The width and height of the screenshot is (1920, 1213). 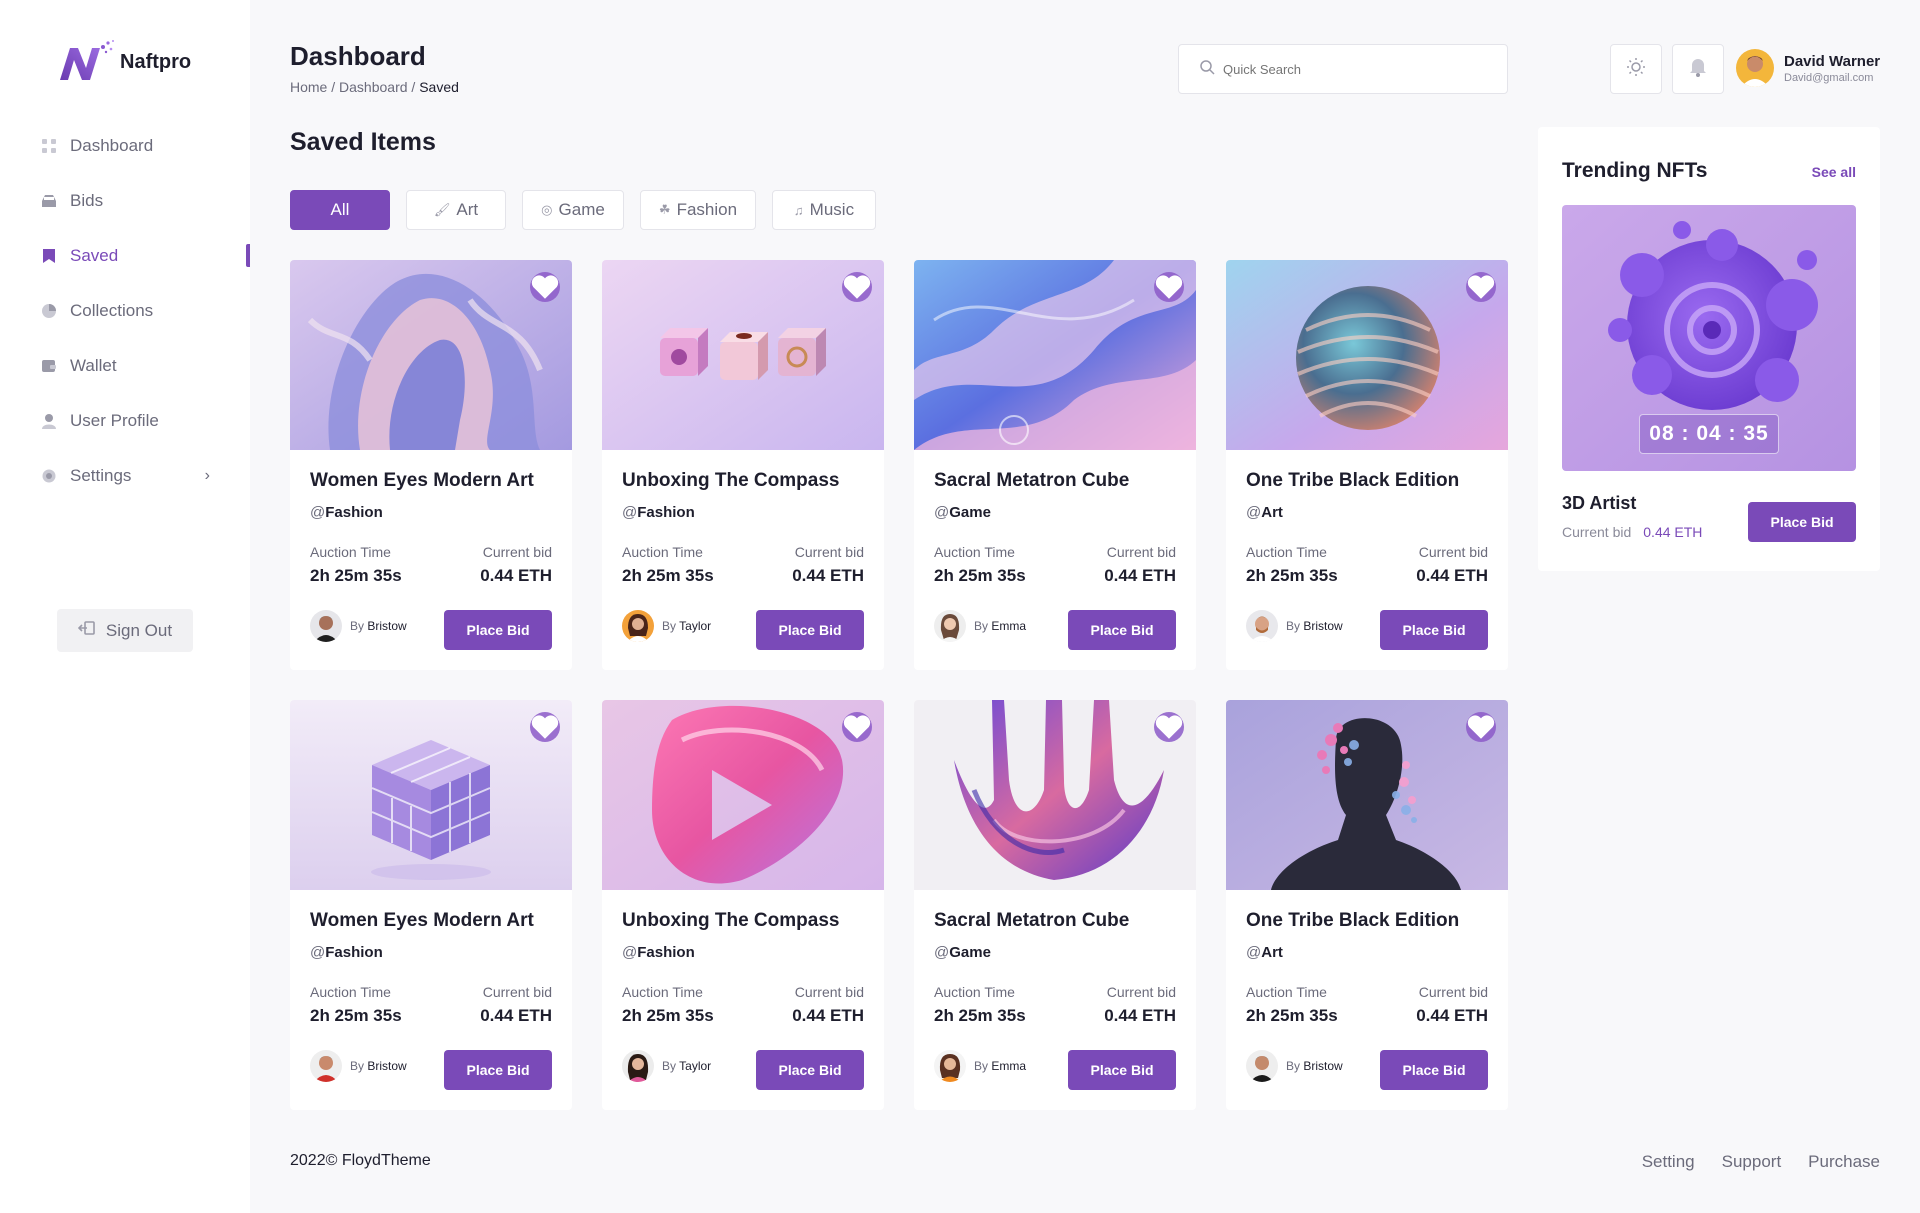 I want to click on theme-toggle-button, so click(x=1636, y=69).